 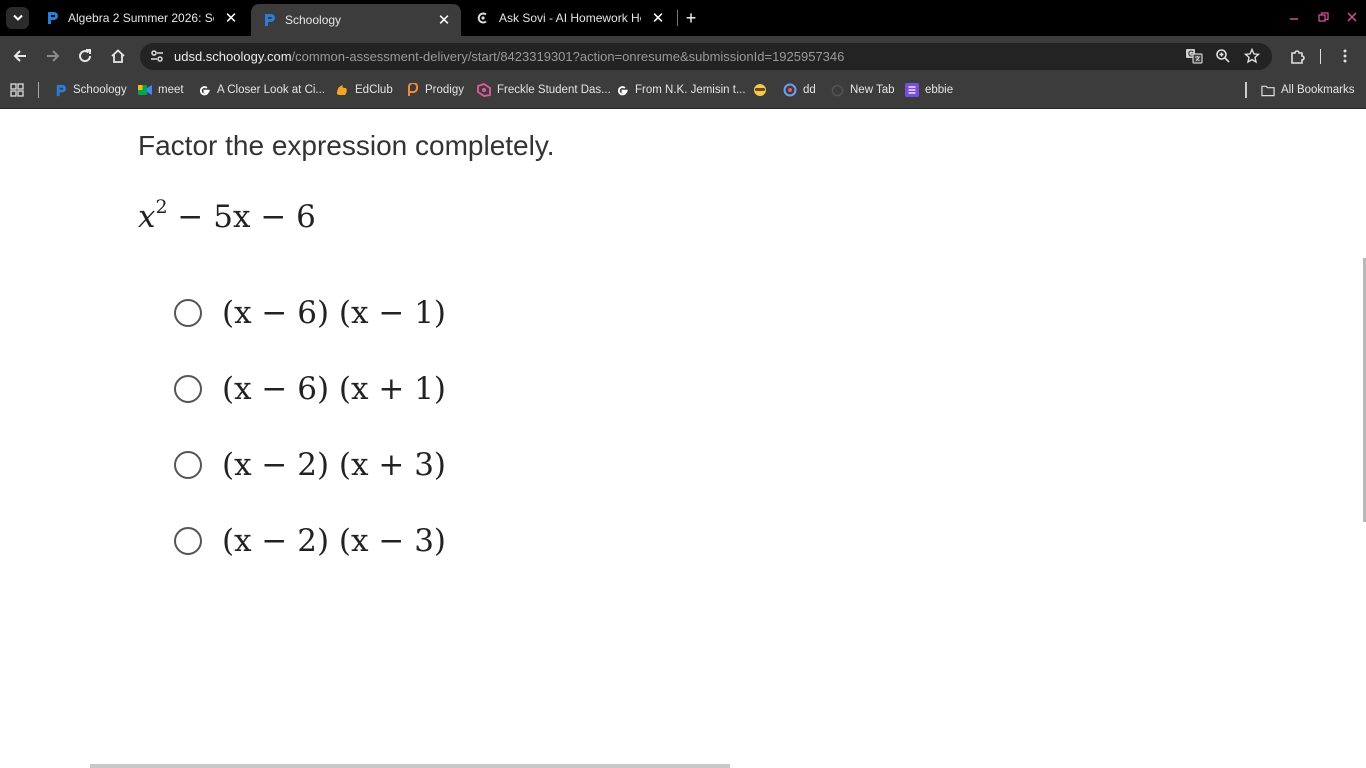 I want to click on bookmark-prodigy: Prodigy, so click(x=434, y=90).